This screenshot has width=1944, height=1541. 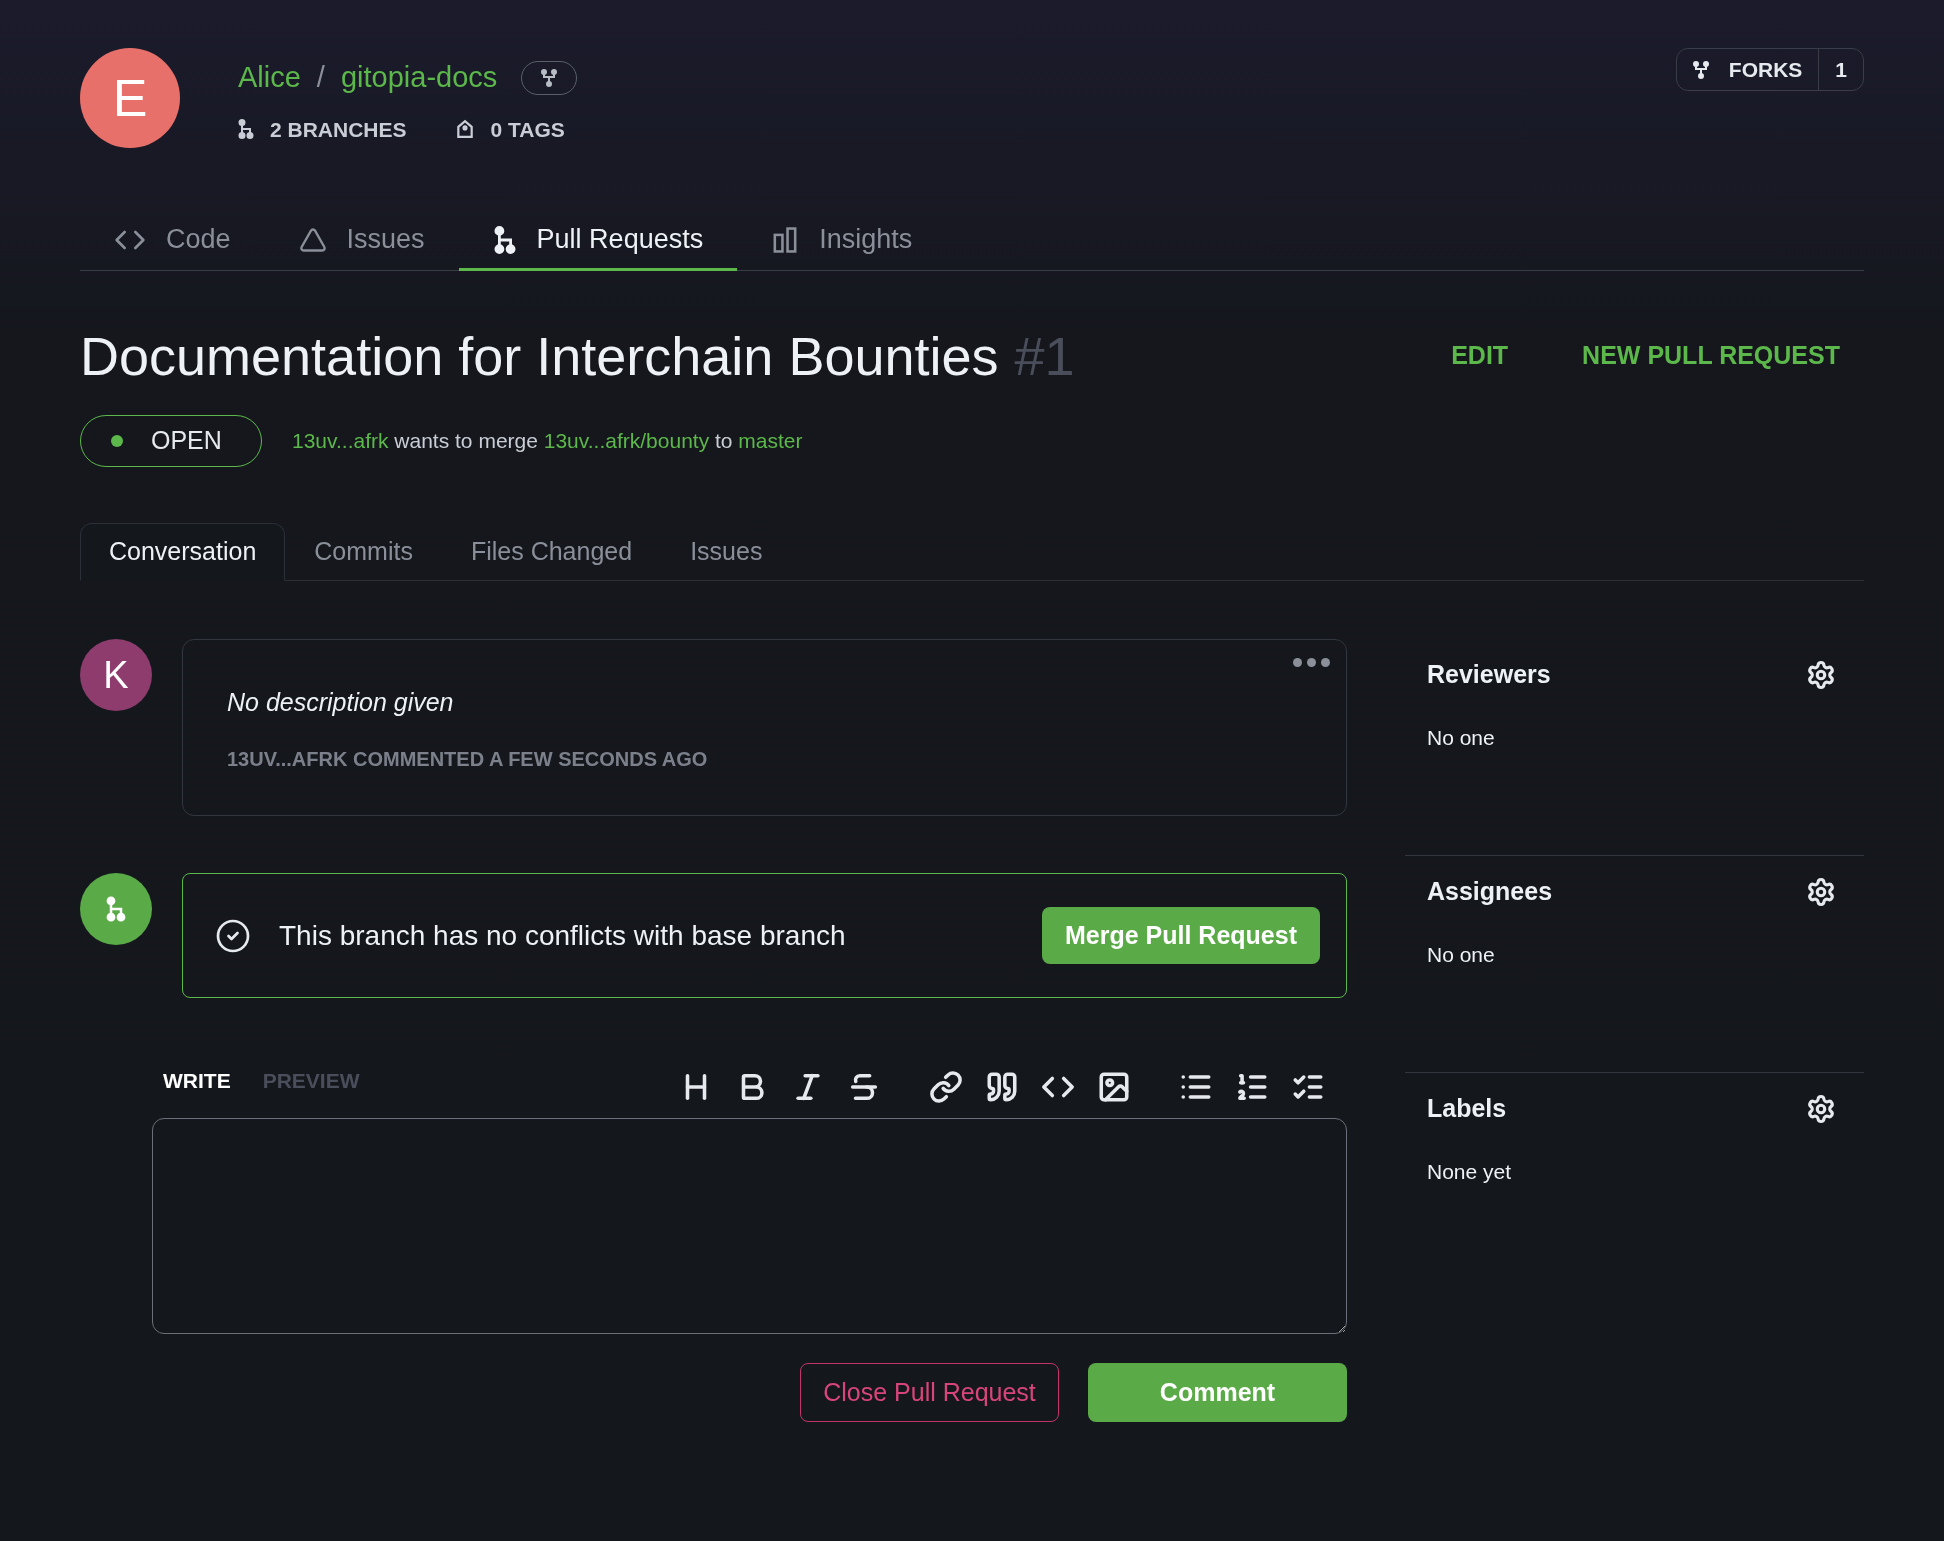 What do you see at coordinates (341, 702) in the screenshot?
I see `comment-body: No description given` at bounding box center [341, 702].